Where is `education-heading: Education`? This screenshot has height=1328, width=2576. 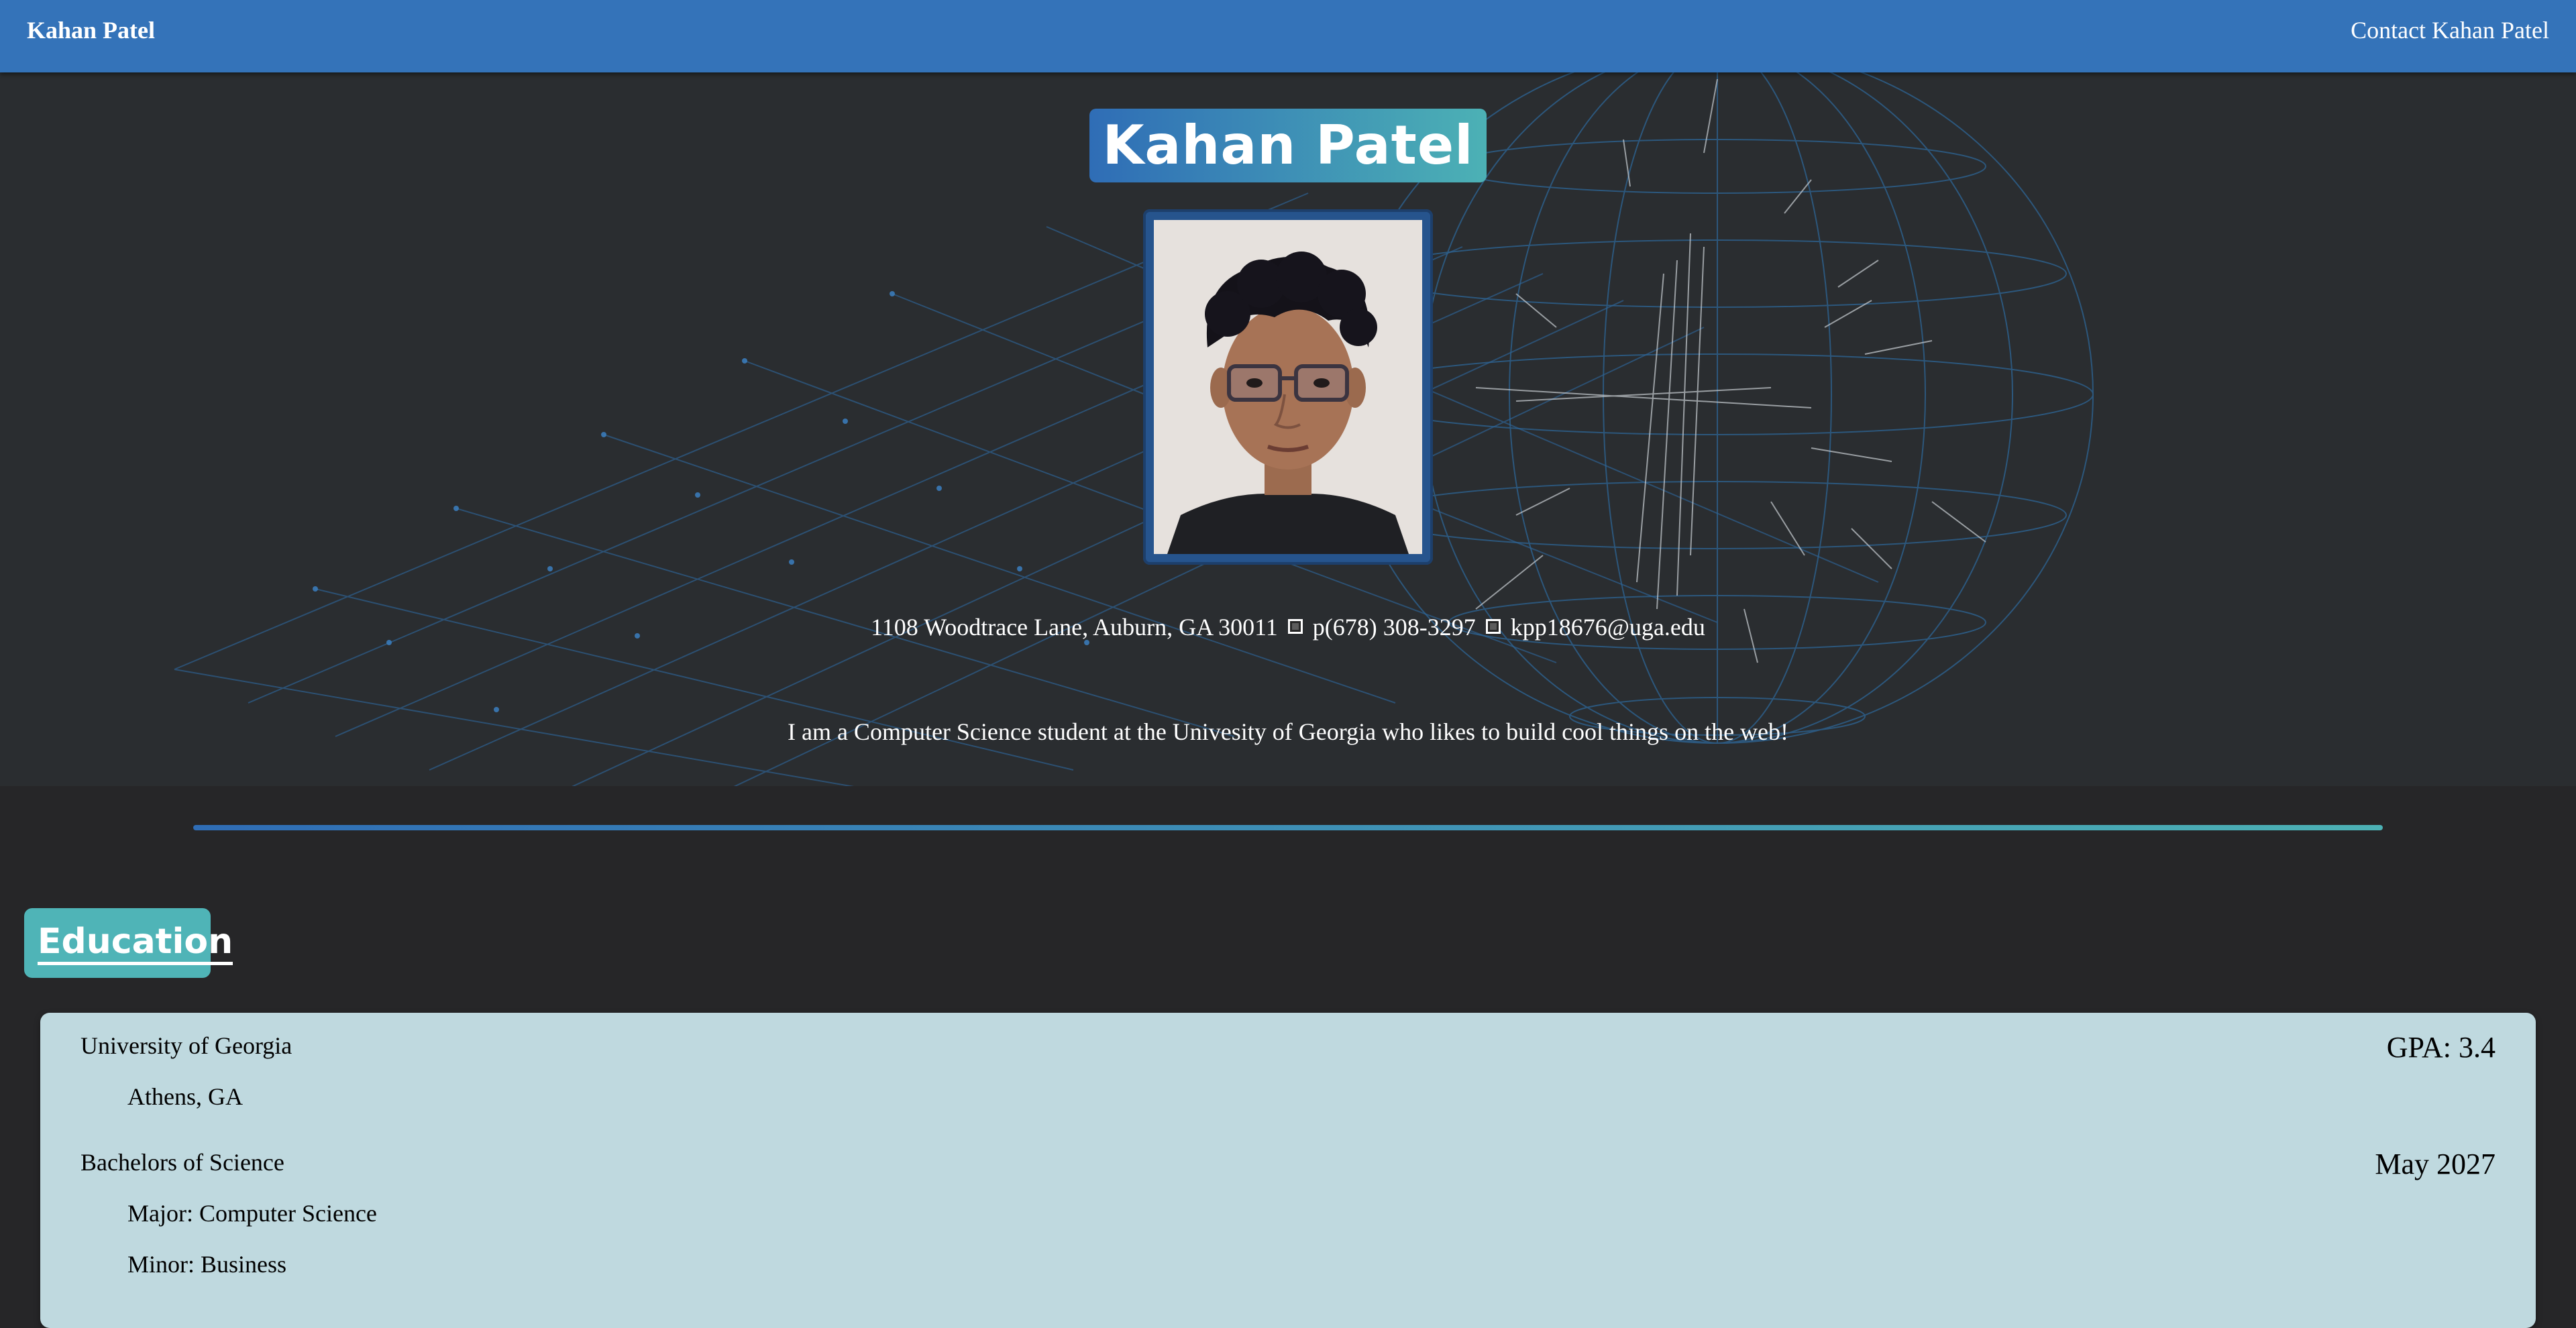
education-heading: Education is located at coordinates (128, 943).